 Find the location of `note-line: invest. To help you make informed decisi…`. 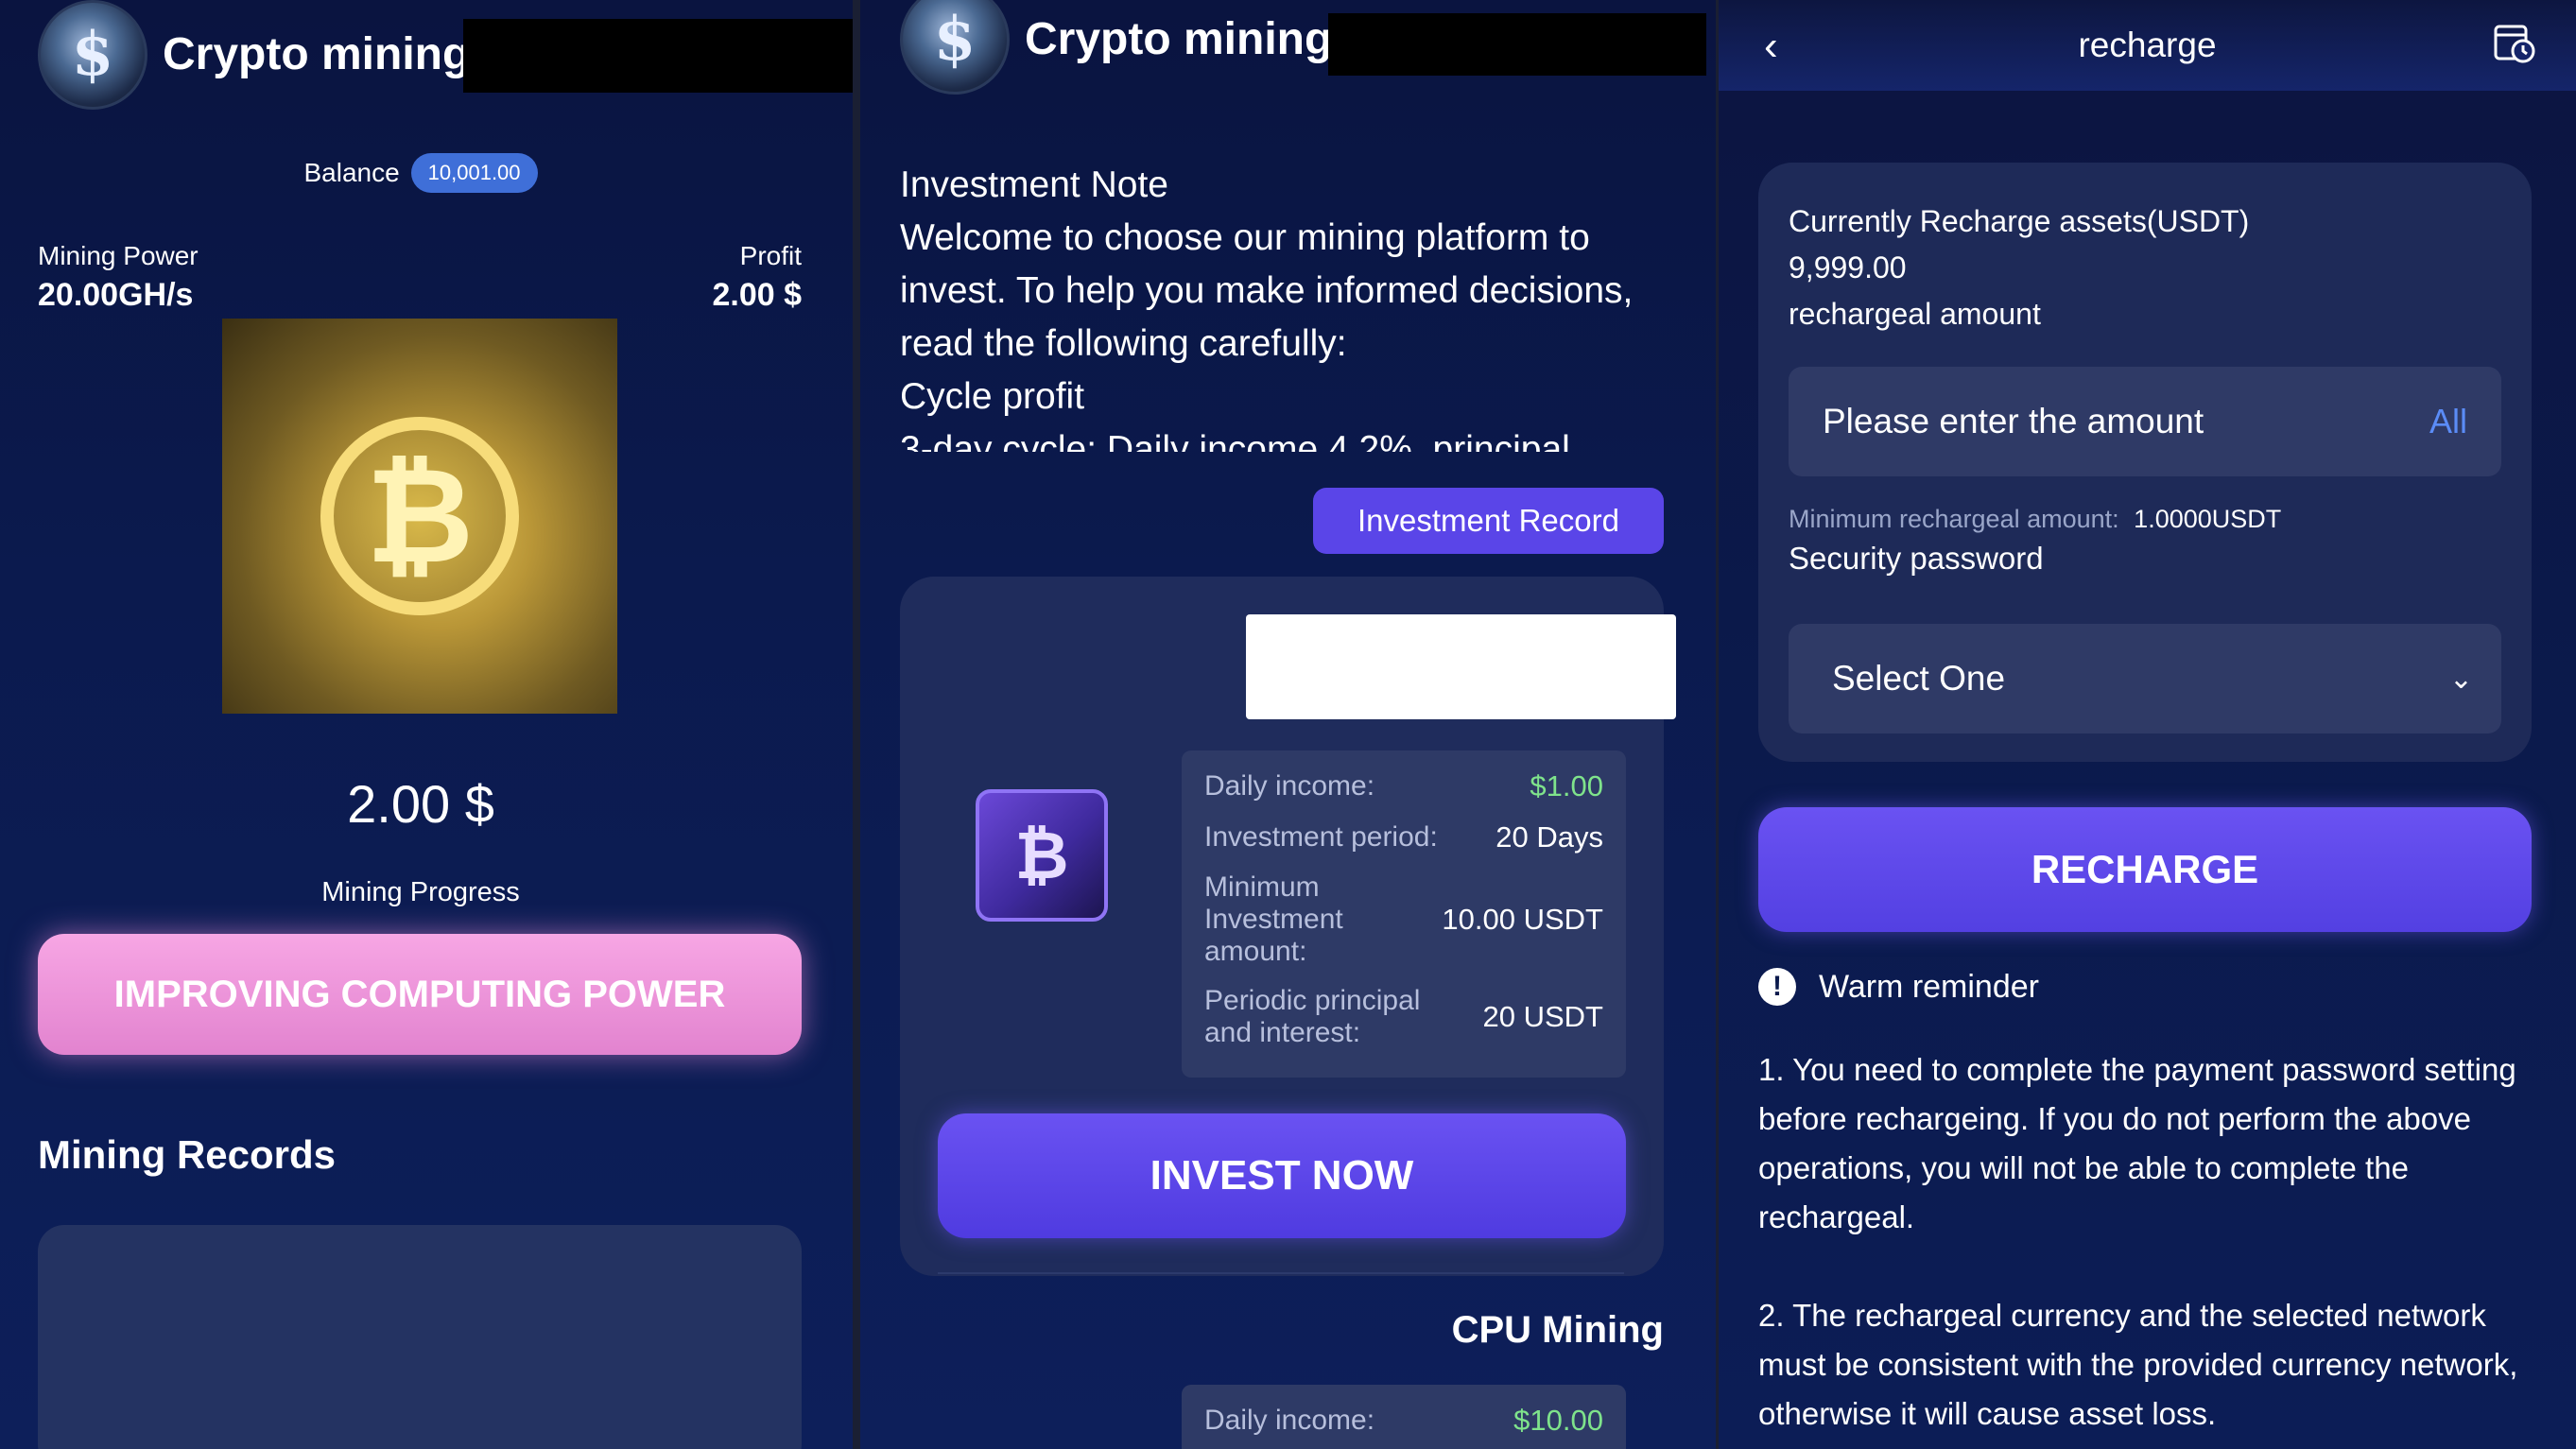

note-line: invest. To help you make informed decisi… is located at coordinates (1267, 290).